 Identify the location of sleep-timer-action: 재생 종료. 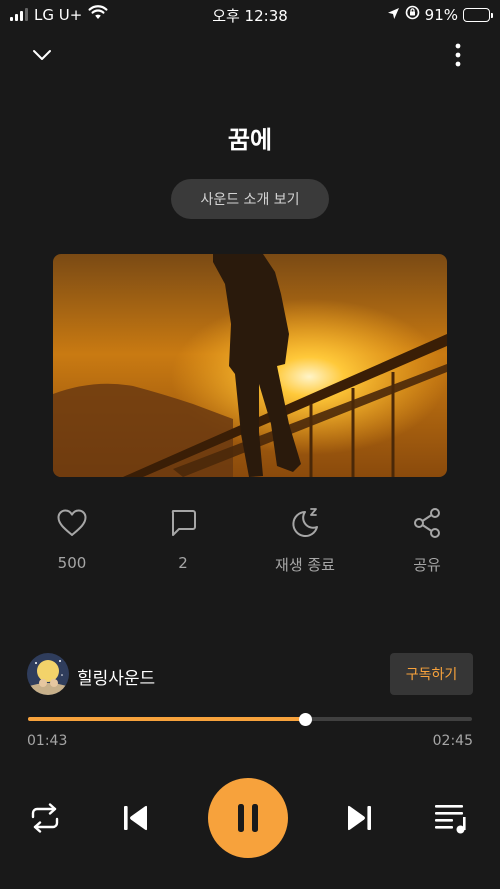
(305, 540).